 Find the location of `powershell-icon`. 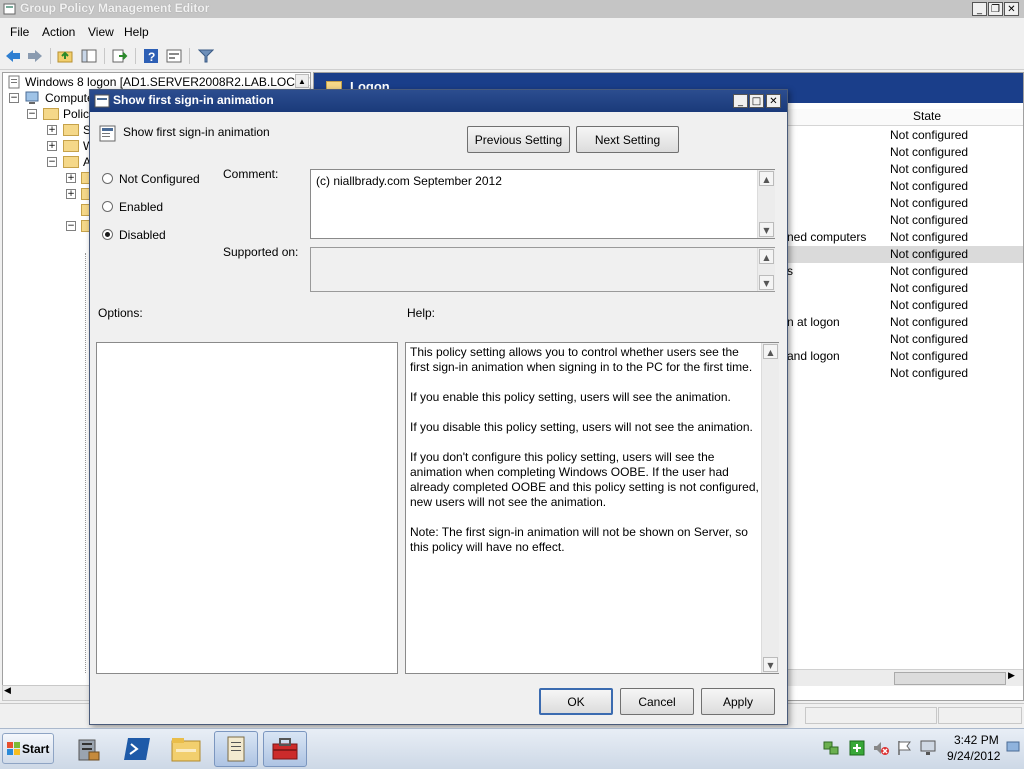

powershell-icon is located at coordinates (137, 749).